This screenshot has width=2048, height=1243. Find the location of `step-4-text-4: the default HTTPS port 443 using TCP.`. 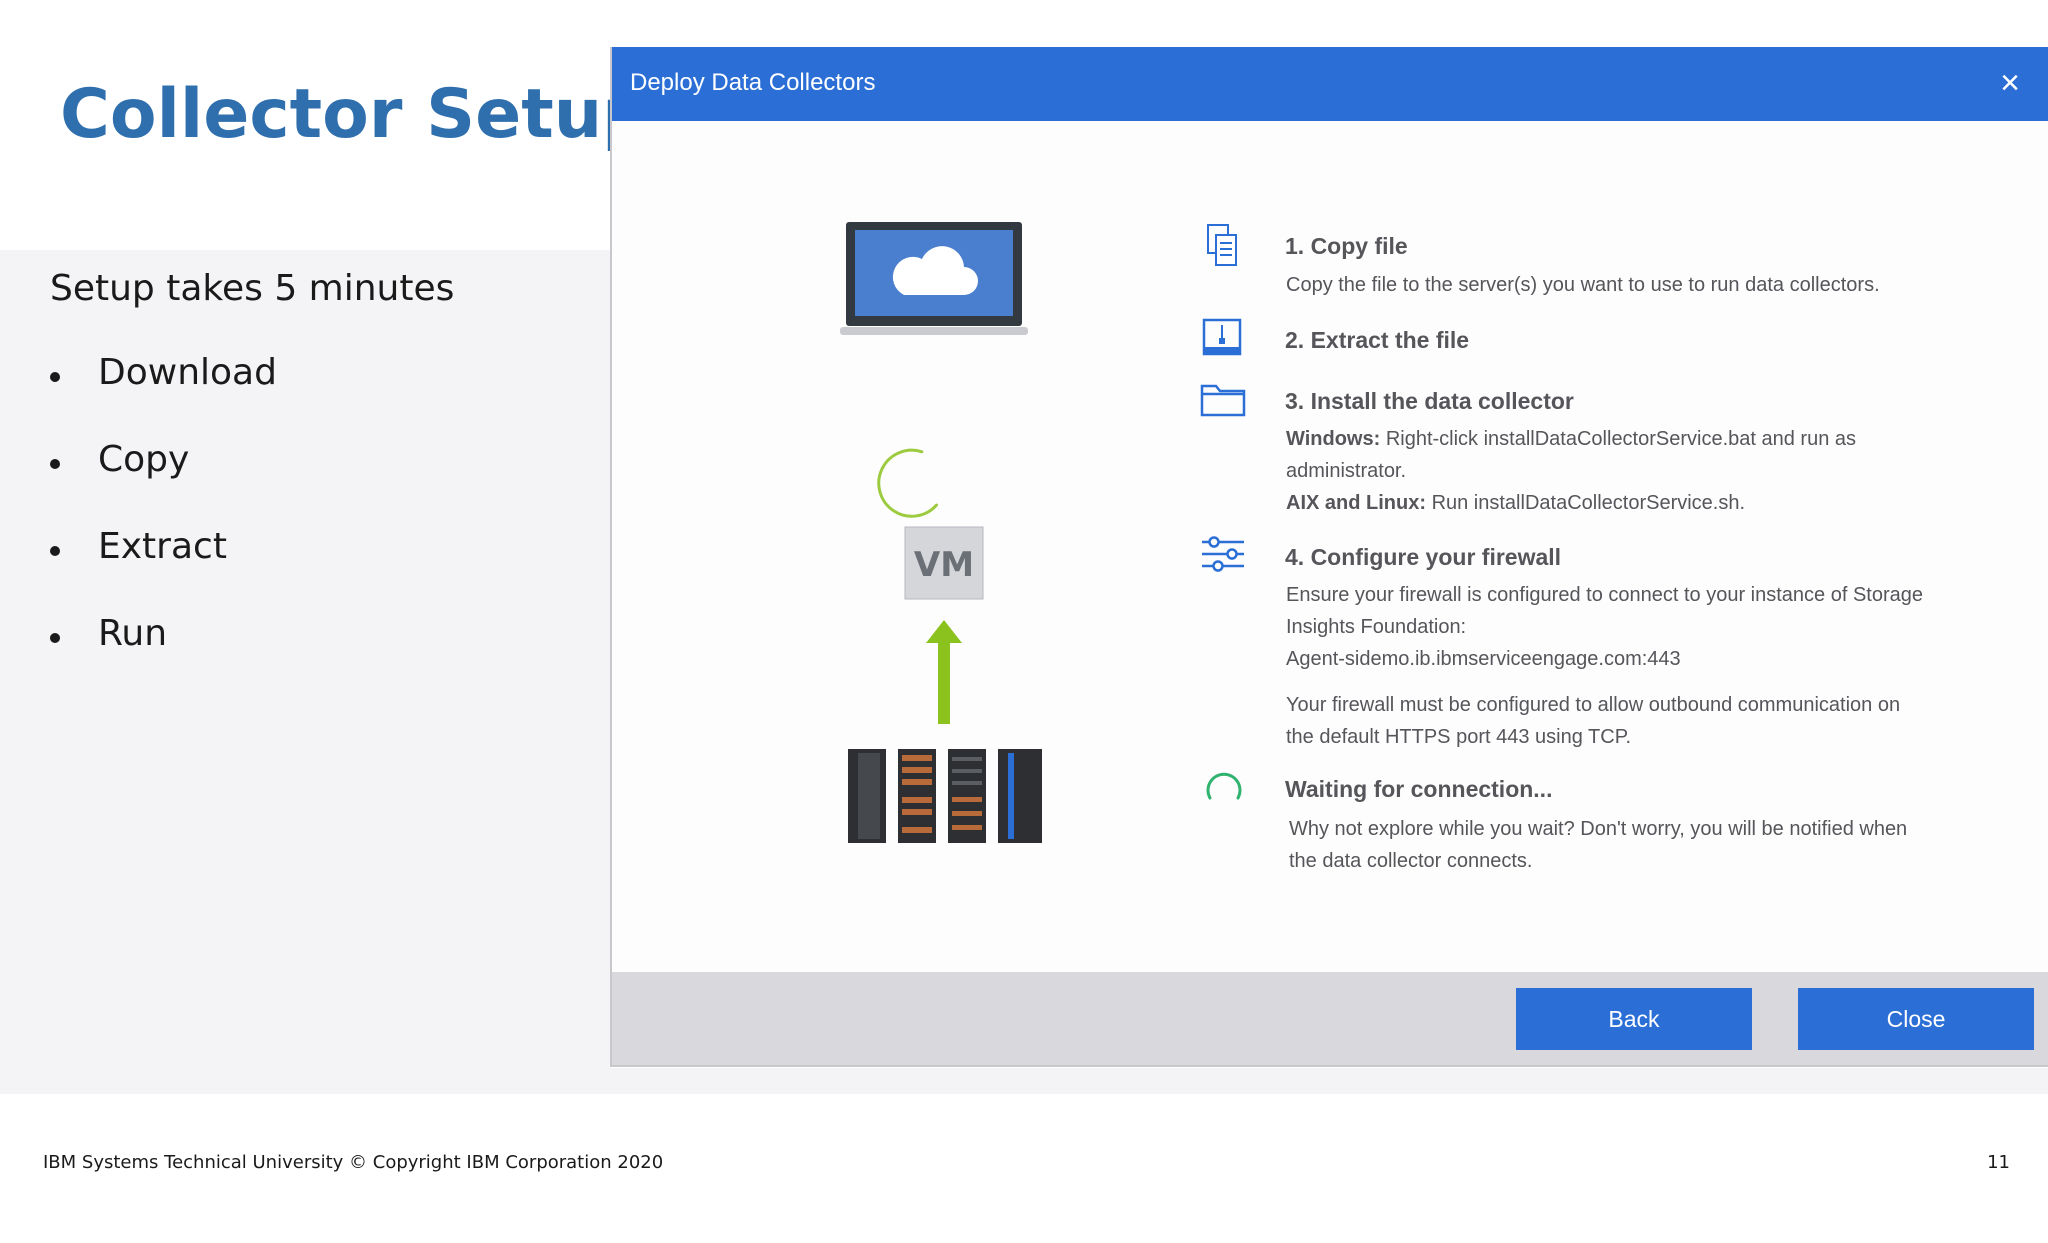

step-4-text-4: the default HTTPS port 443 using TCP. is located at coordinates (1459, 737).